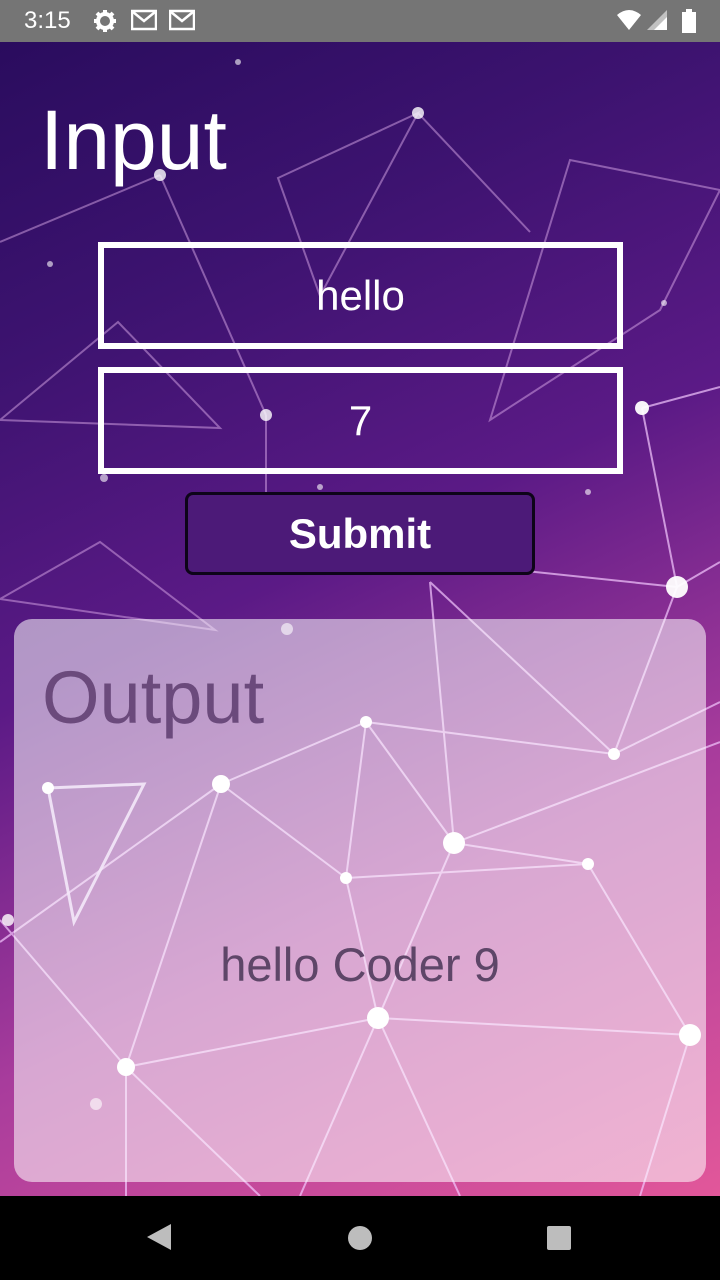 Image resolution: width=720 pixels, height=1280 pixels. Describe the element at coordinates (657, 20) in the screenshot. I see `signal-icon` at that location.